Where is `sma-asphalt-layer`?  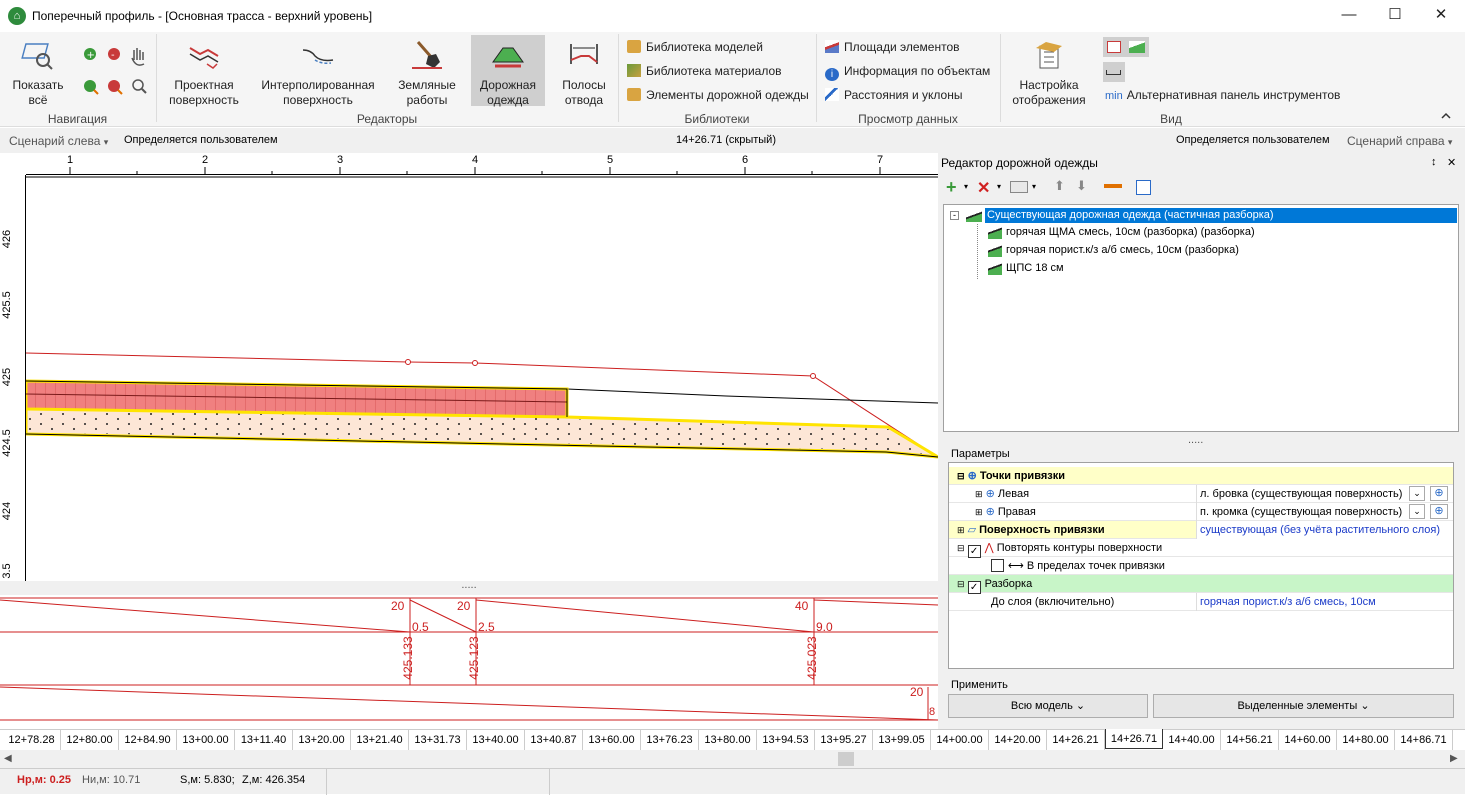 sma-asphalt-layer is located at coordinates (296, 399).